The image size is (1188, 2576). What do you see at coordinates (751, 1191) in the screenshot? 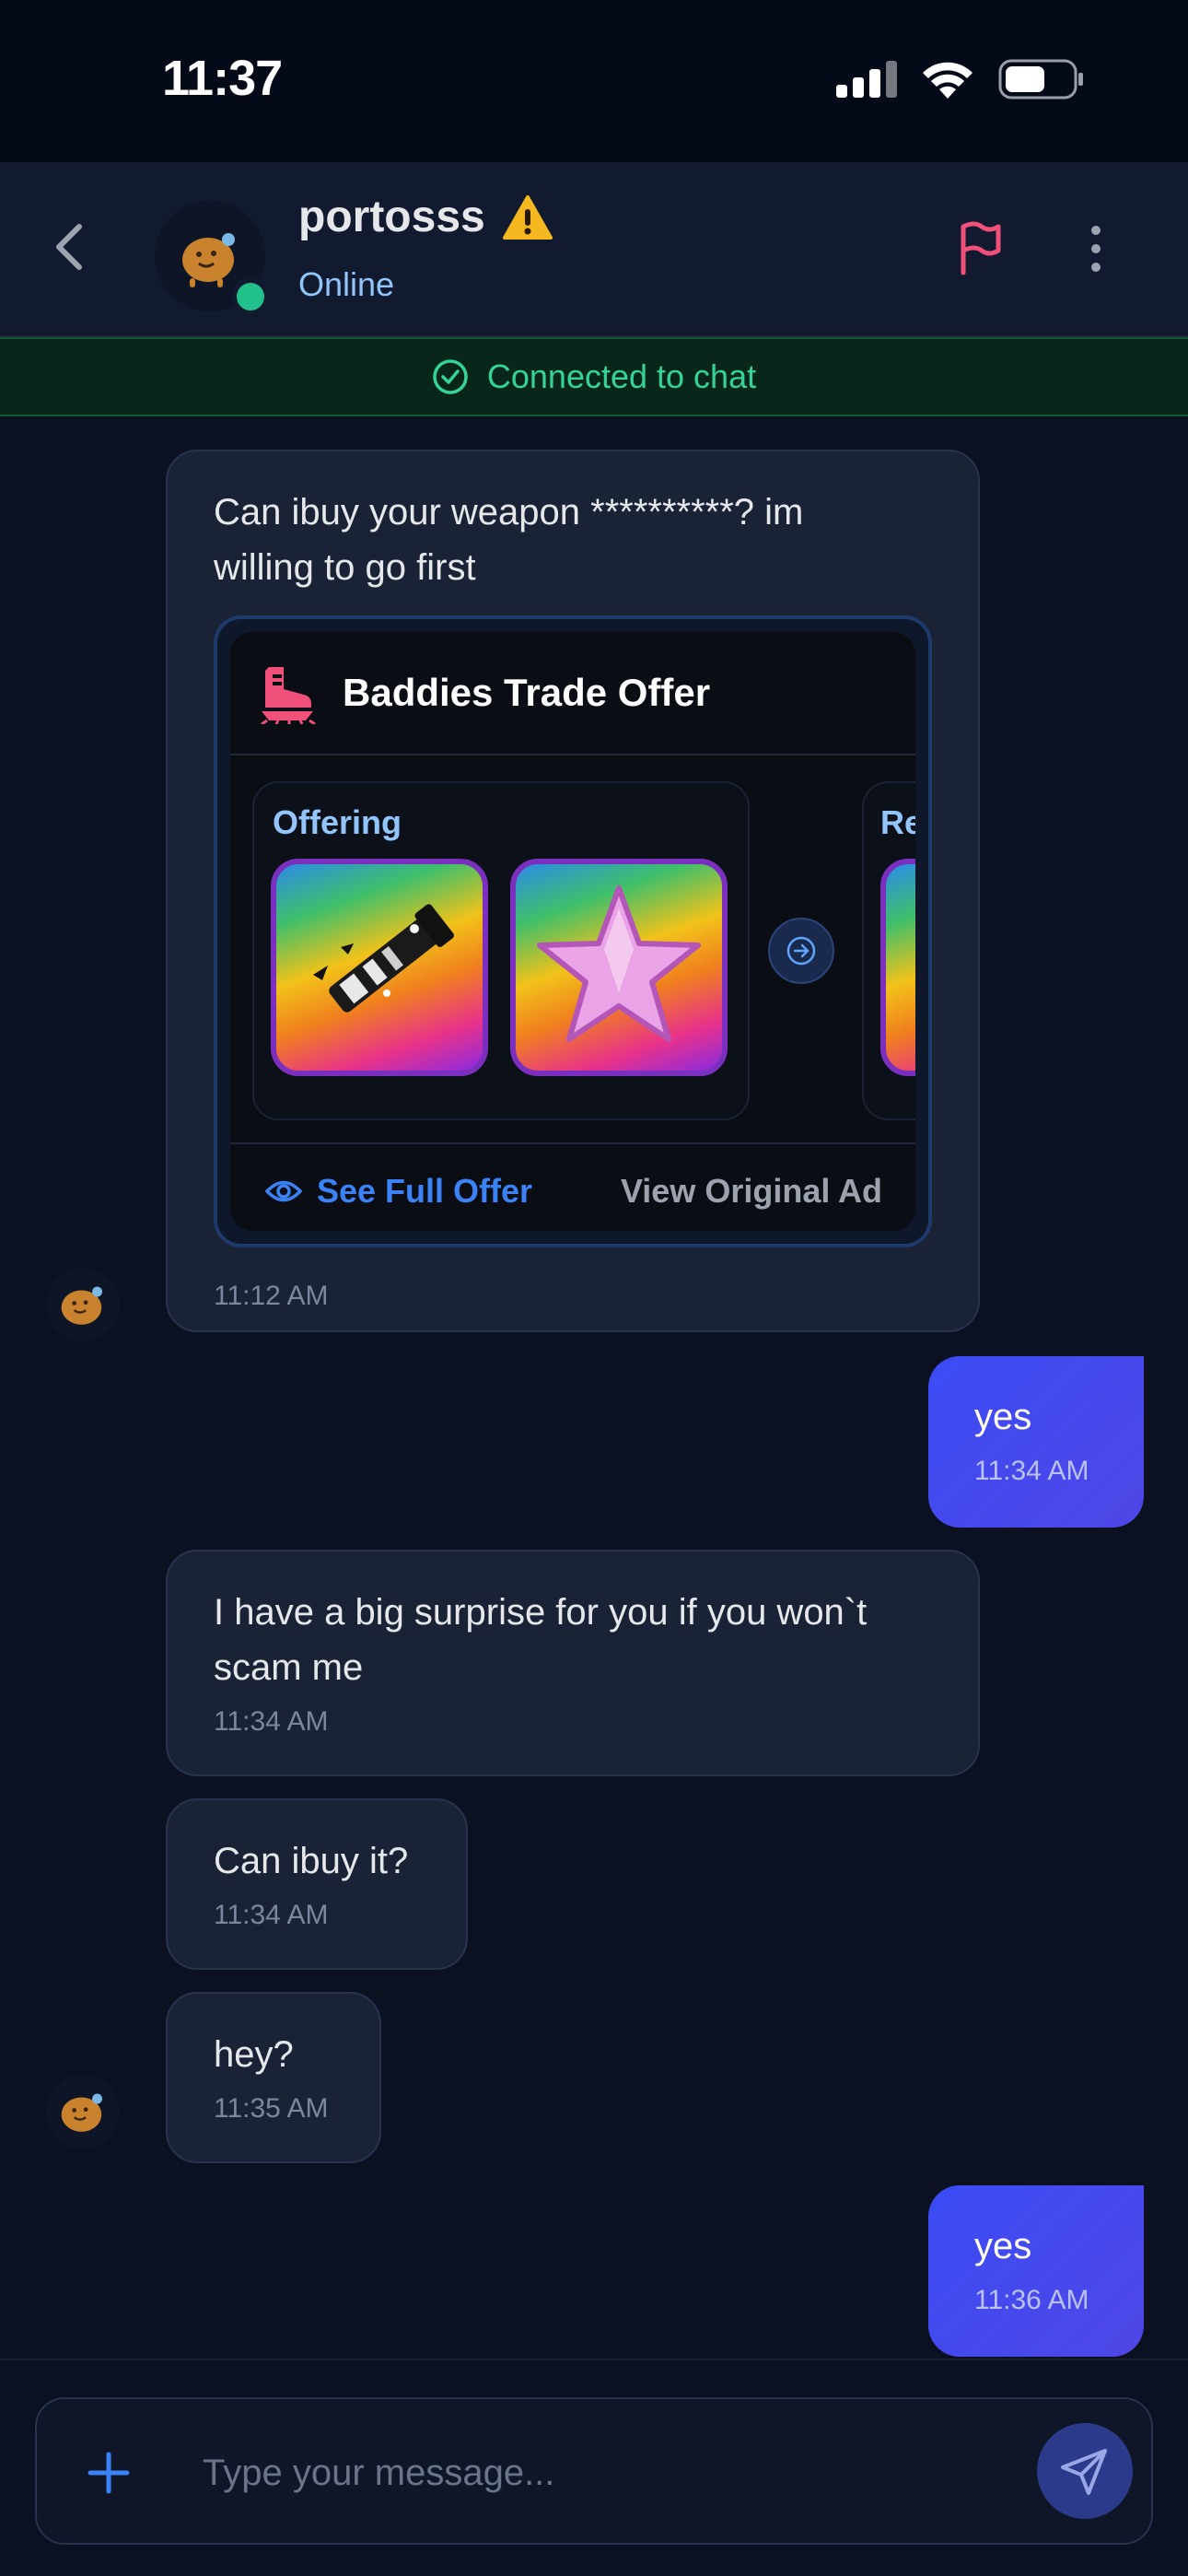
I see `view-original-ad-button: View Original Ad` at bounding box center [751, 1191].